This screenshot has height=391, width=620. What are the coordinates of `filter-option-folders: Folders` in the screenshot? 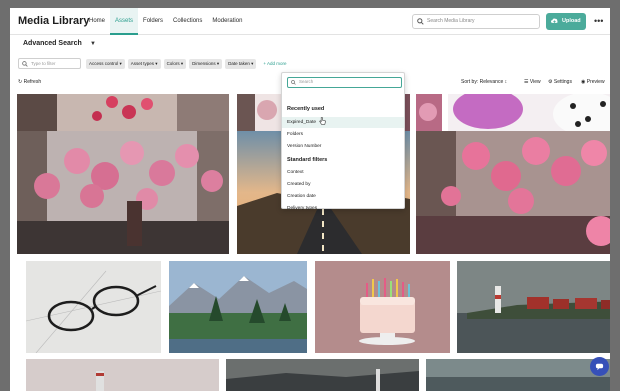 It's located at (343, 134).